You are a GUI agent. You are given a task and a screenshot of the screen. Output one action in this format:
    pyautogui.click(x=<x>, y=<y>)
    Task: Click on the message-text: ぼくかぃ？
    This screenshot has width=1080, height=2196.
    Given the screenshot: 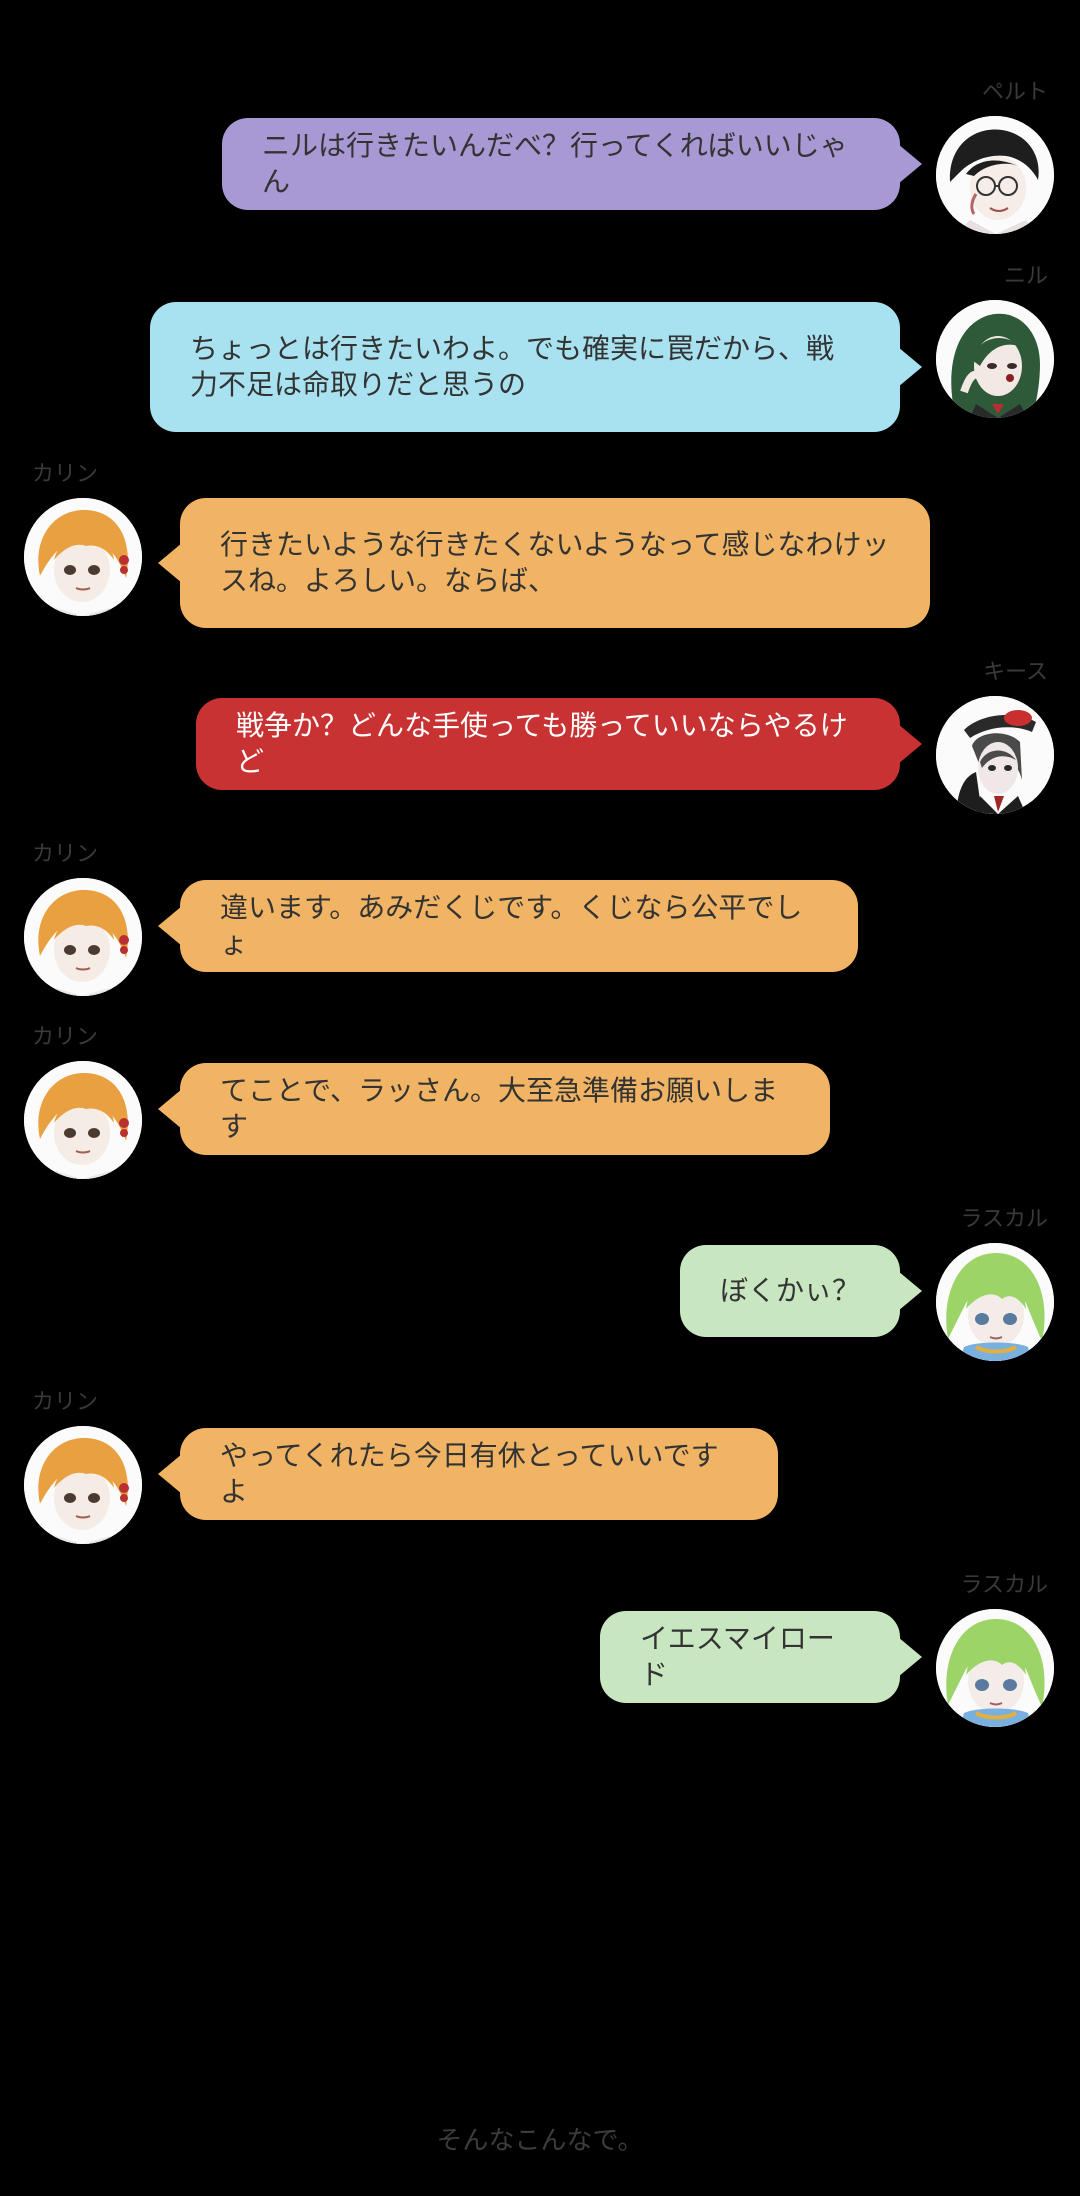 What is the action you would take?
    pyautogui.click(x=790, y=1290)
    